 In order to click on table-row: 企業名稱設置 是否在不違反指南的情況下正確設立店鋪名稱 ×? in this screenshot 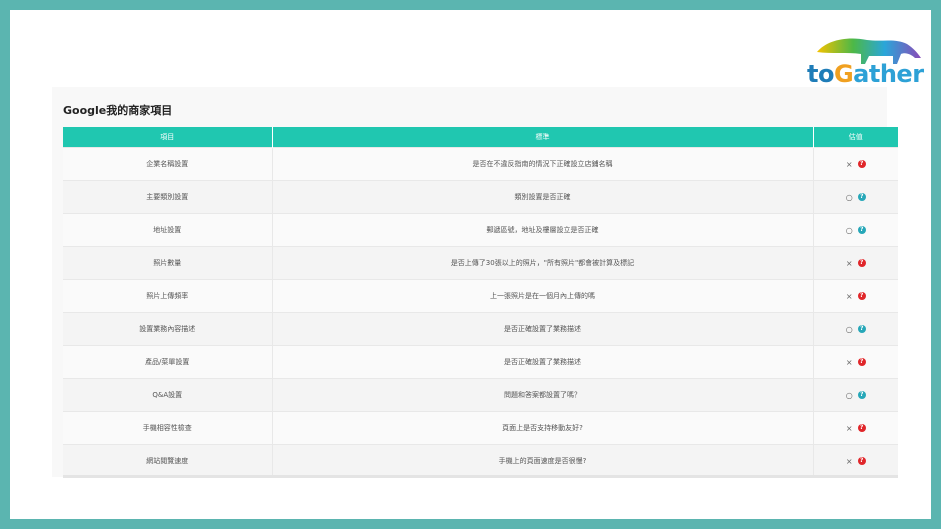, I will do `click(480, 164)`.